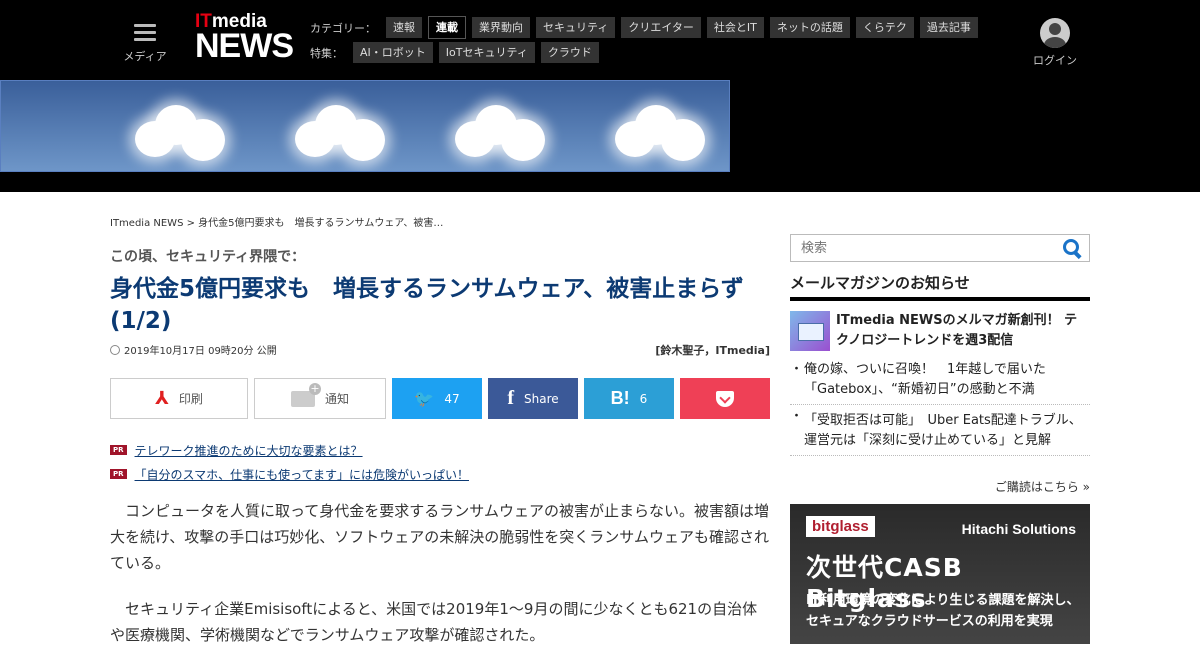 Image resolution: width=1200 pixels, height=668 pixels. I want to click on site-logo: ITmedia NEWS, so click(244, 38).